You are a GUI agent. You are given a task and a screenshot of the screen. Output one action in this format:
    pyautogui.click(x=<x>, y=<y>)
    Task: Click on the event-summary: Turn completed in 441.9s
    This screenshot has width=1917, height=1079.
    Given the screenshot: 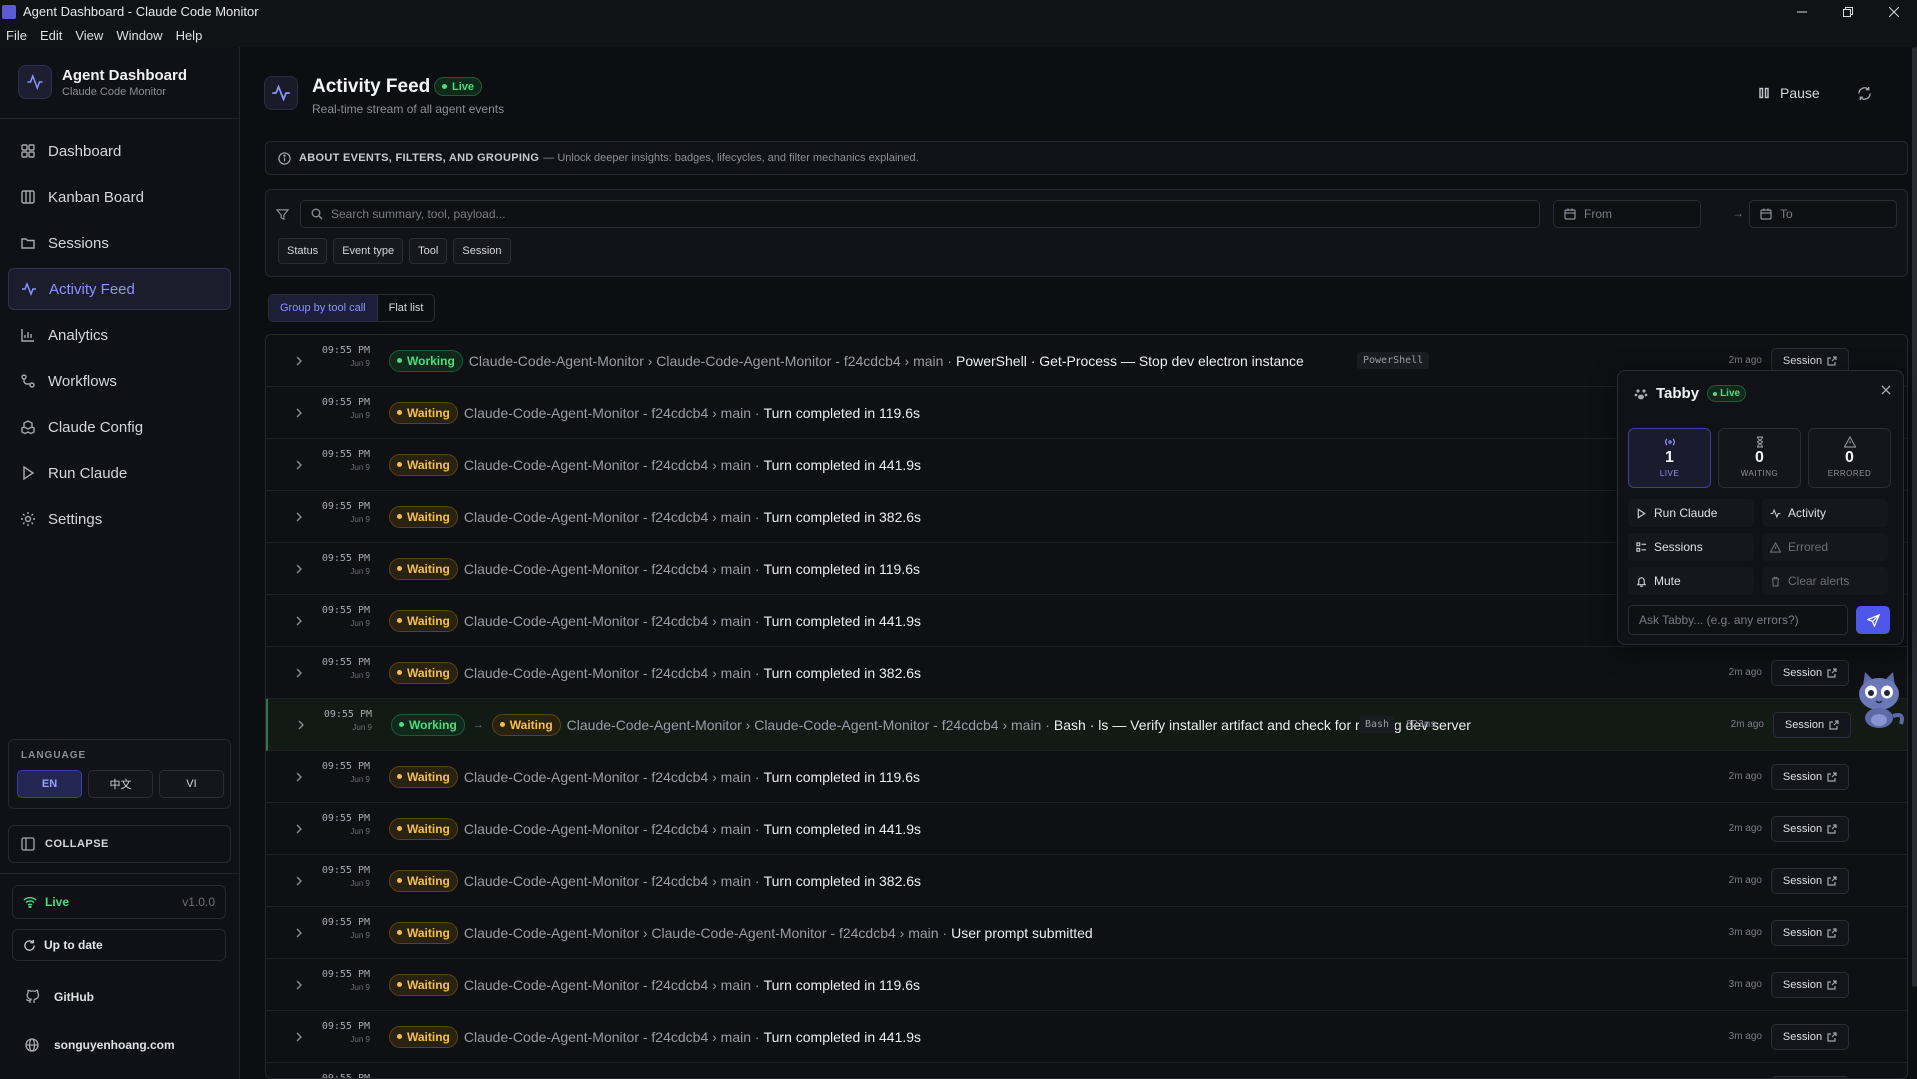 What is the action you would take?
    pyautogui.click(x=842, y=464)
    